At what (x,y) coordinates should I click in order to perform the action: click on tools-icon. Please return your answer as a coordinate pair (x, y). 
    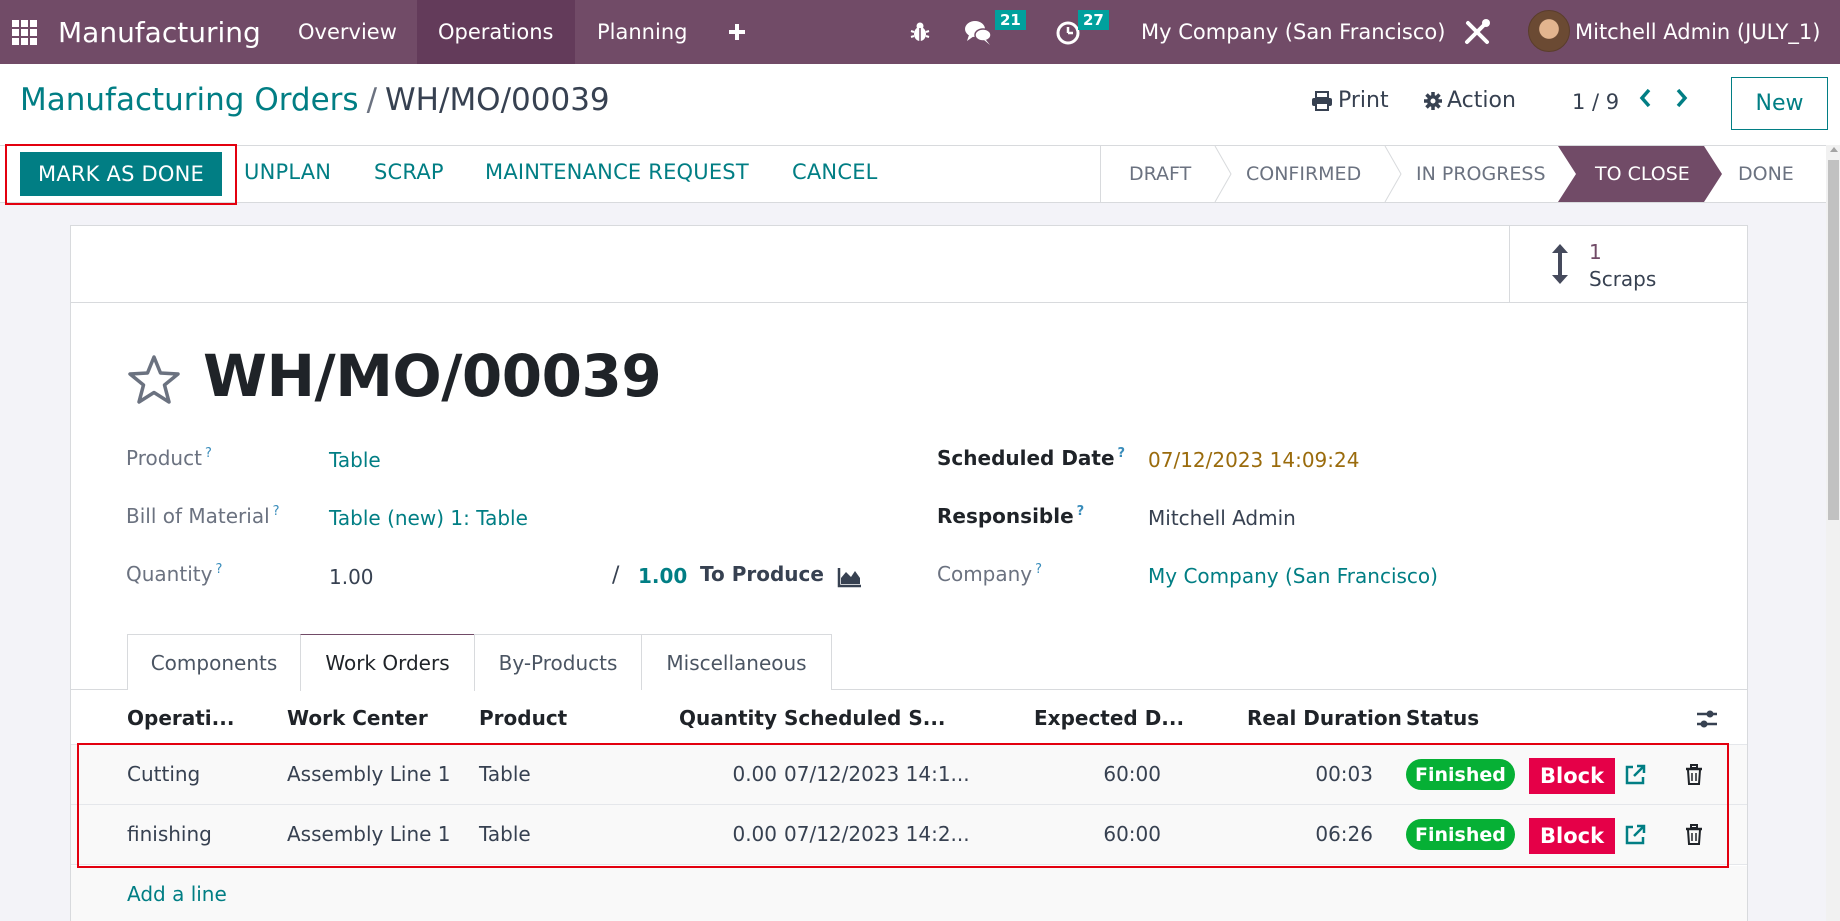
    Looking at the image, I should click on (1477, 31).